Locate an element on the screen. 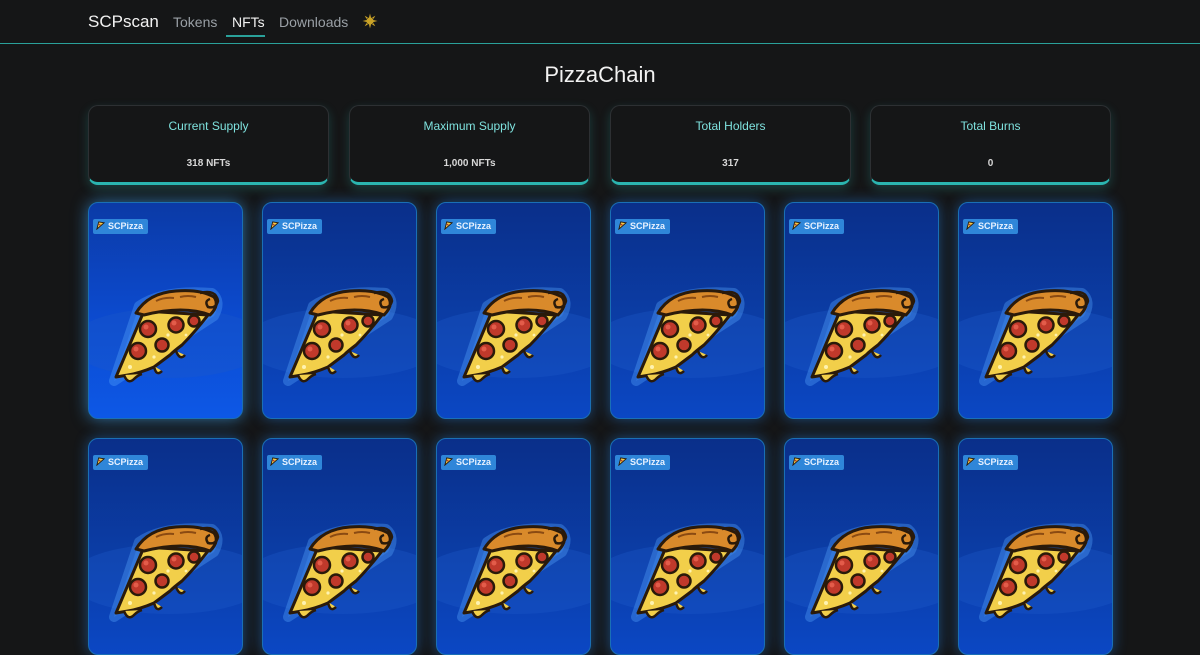  stat-card-current-supply: Current Supply 318 NFTs is located at coordinates (208, 145).